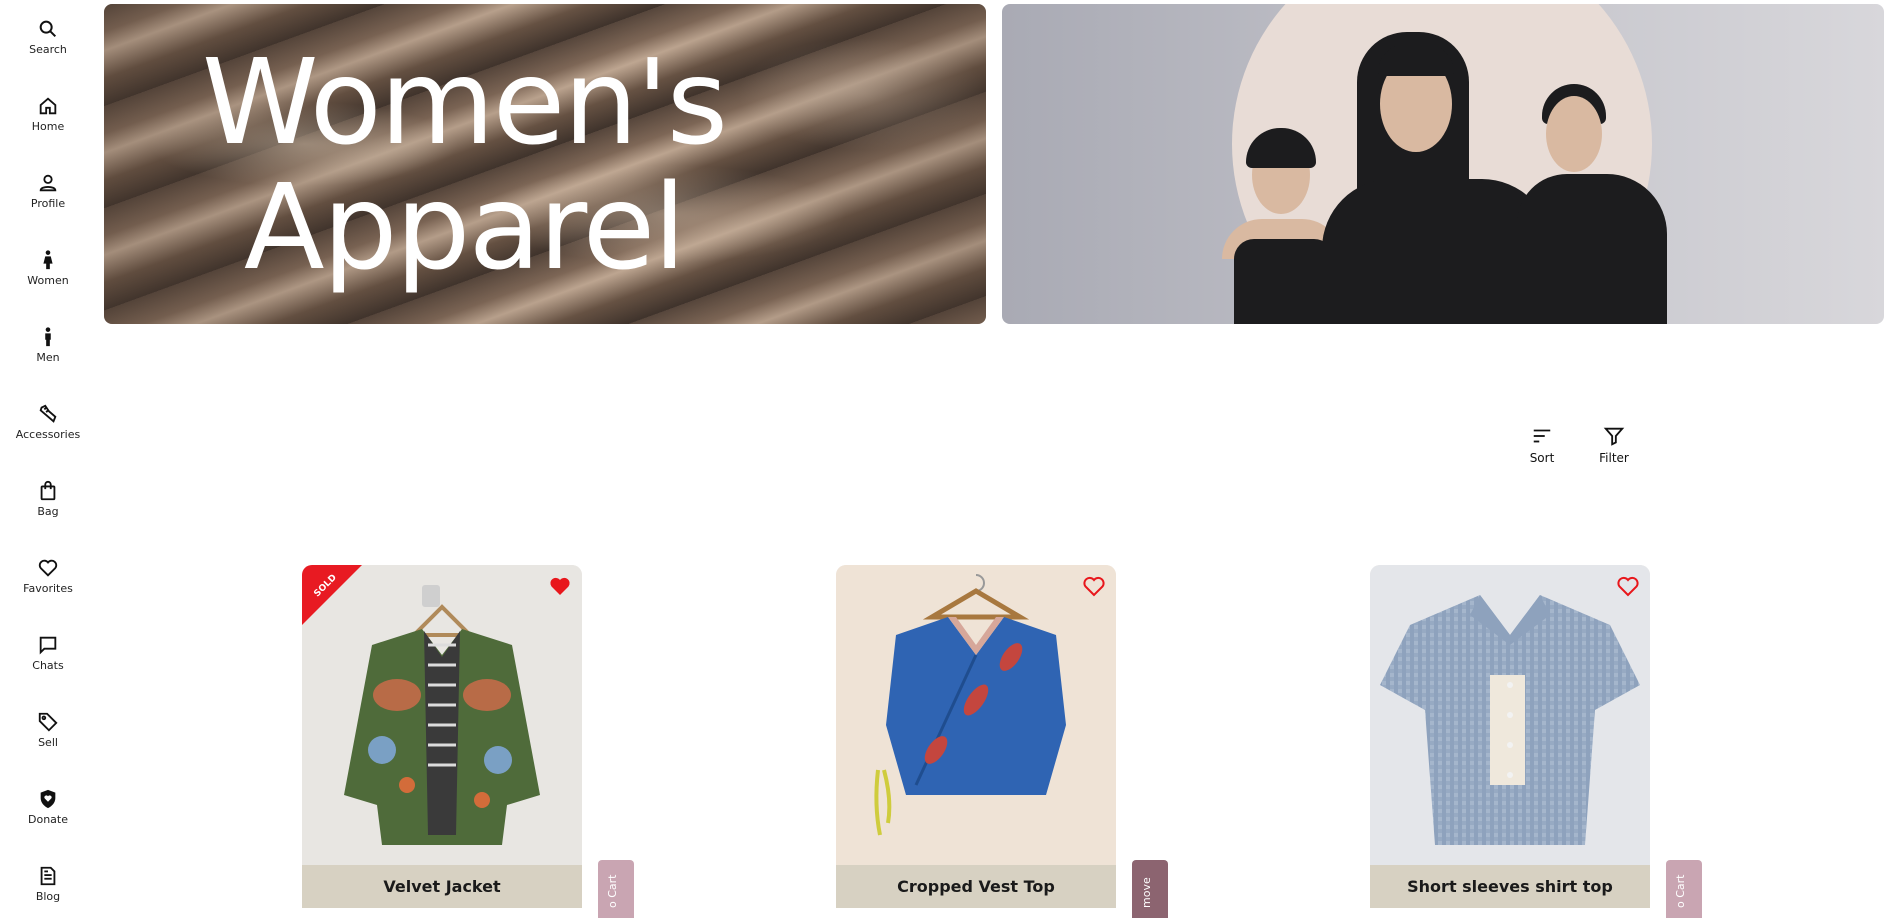  Describe the element at coordinates (48, 490) in the screenshot. I see `bag-icon` at that location.